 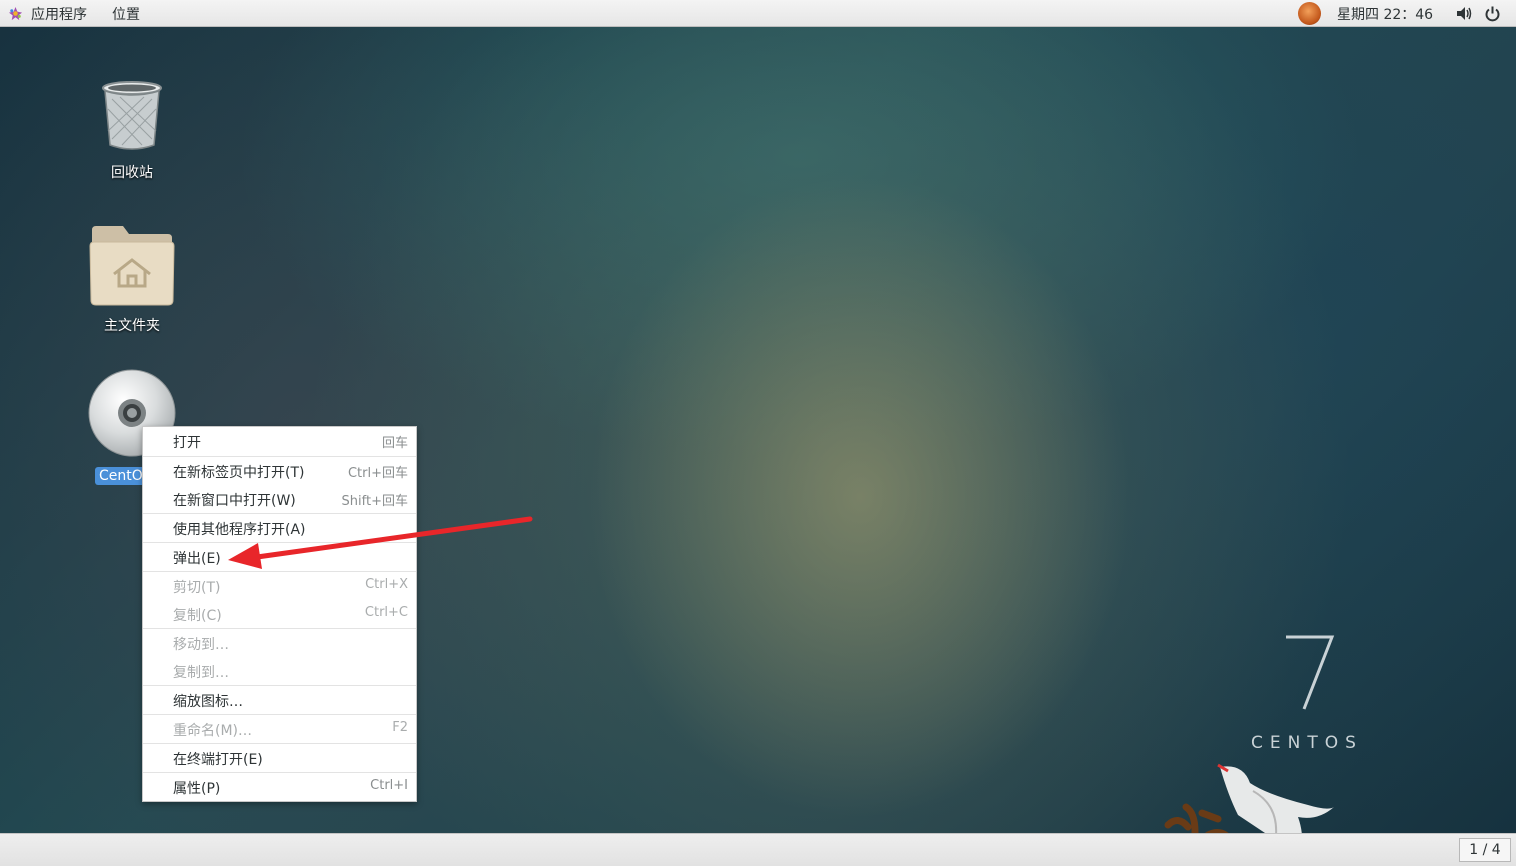 I want to click on trash-label: 回收站, so click(x=132, y=173).